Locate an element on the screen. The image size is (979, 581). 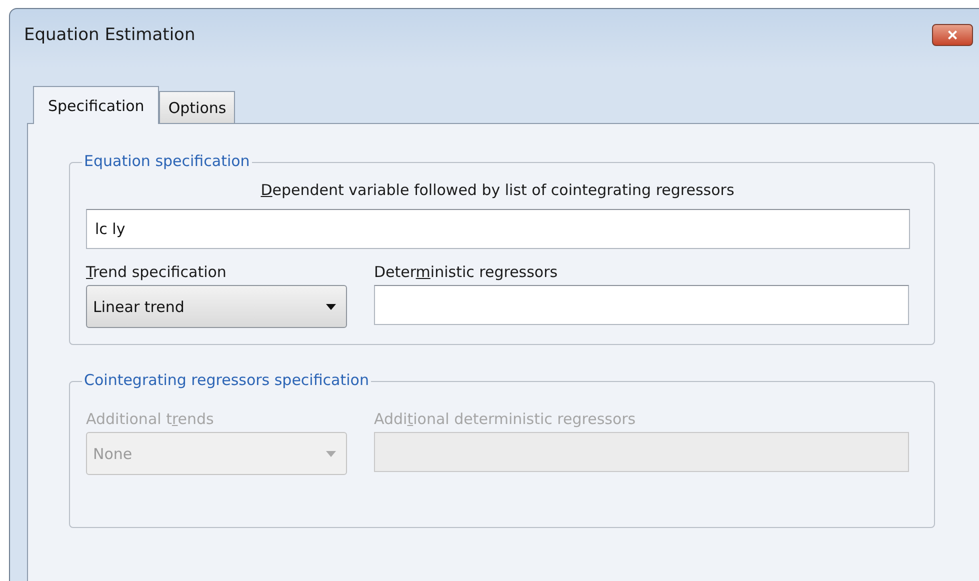
field-label: Additional deterministic regressors is located at coordinates (505, 419).